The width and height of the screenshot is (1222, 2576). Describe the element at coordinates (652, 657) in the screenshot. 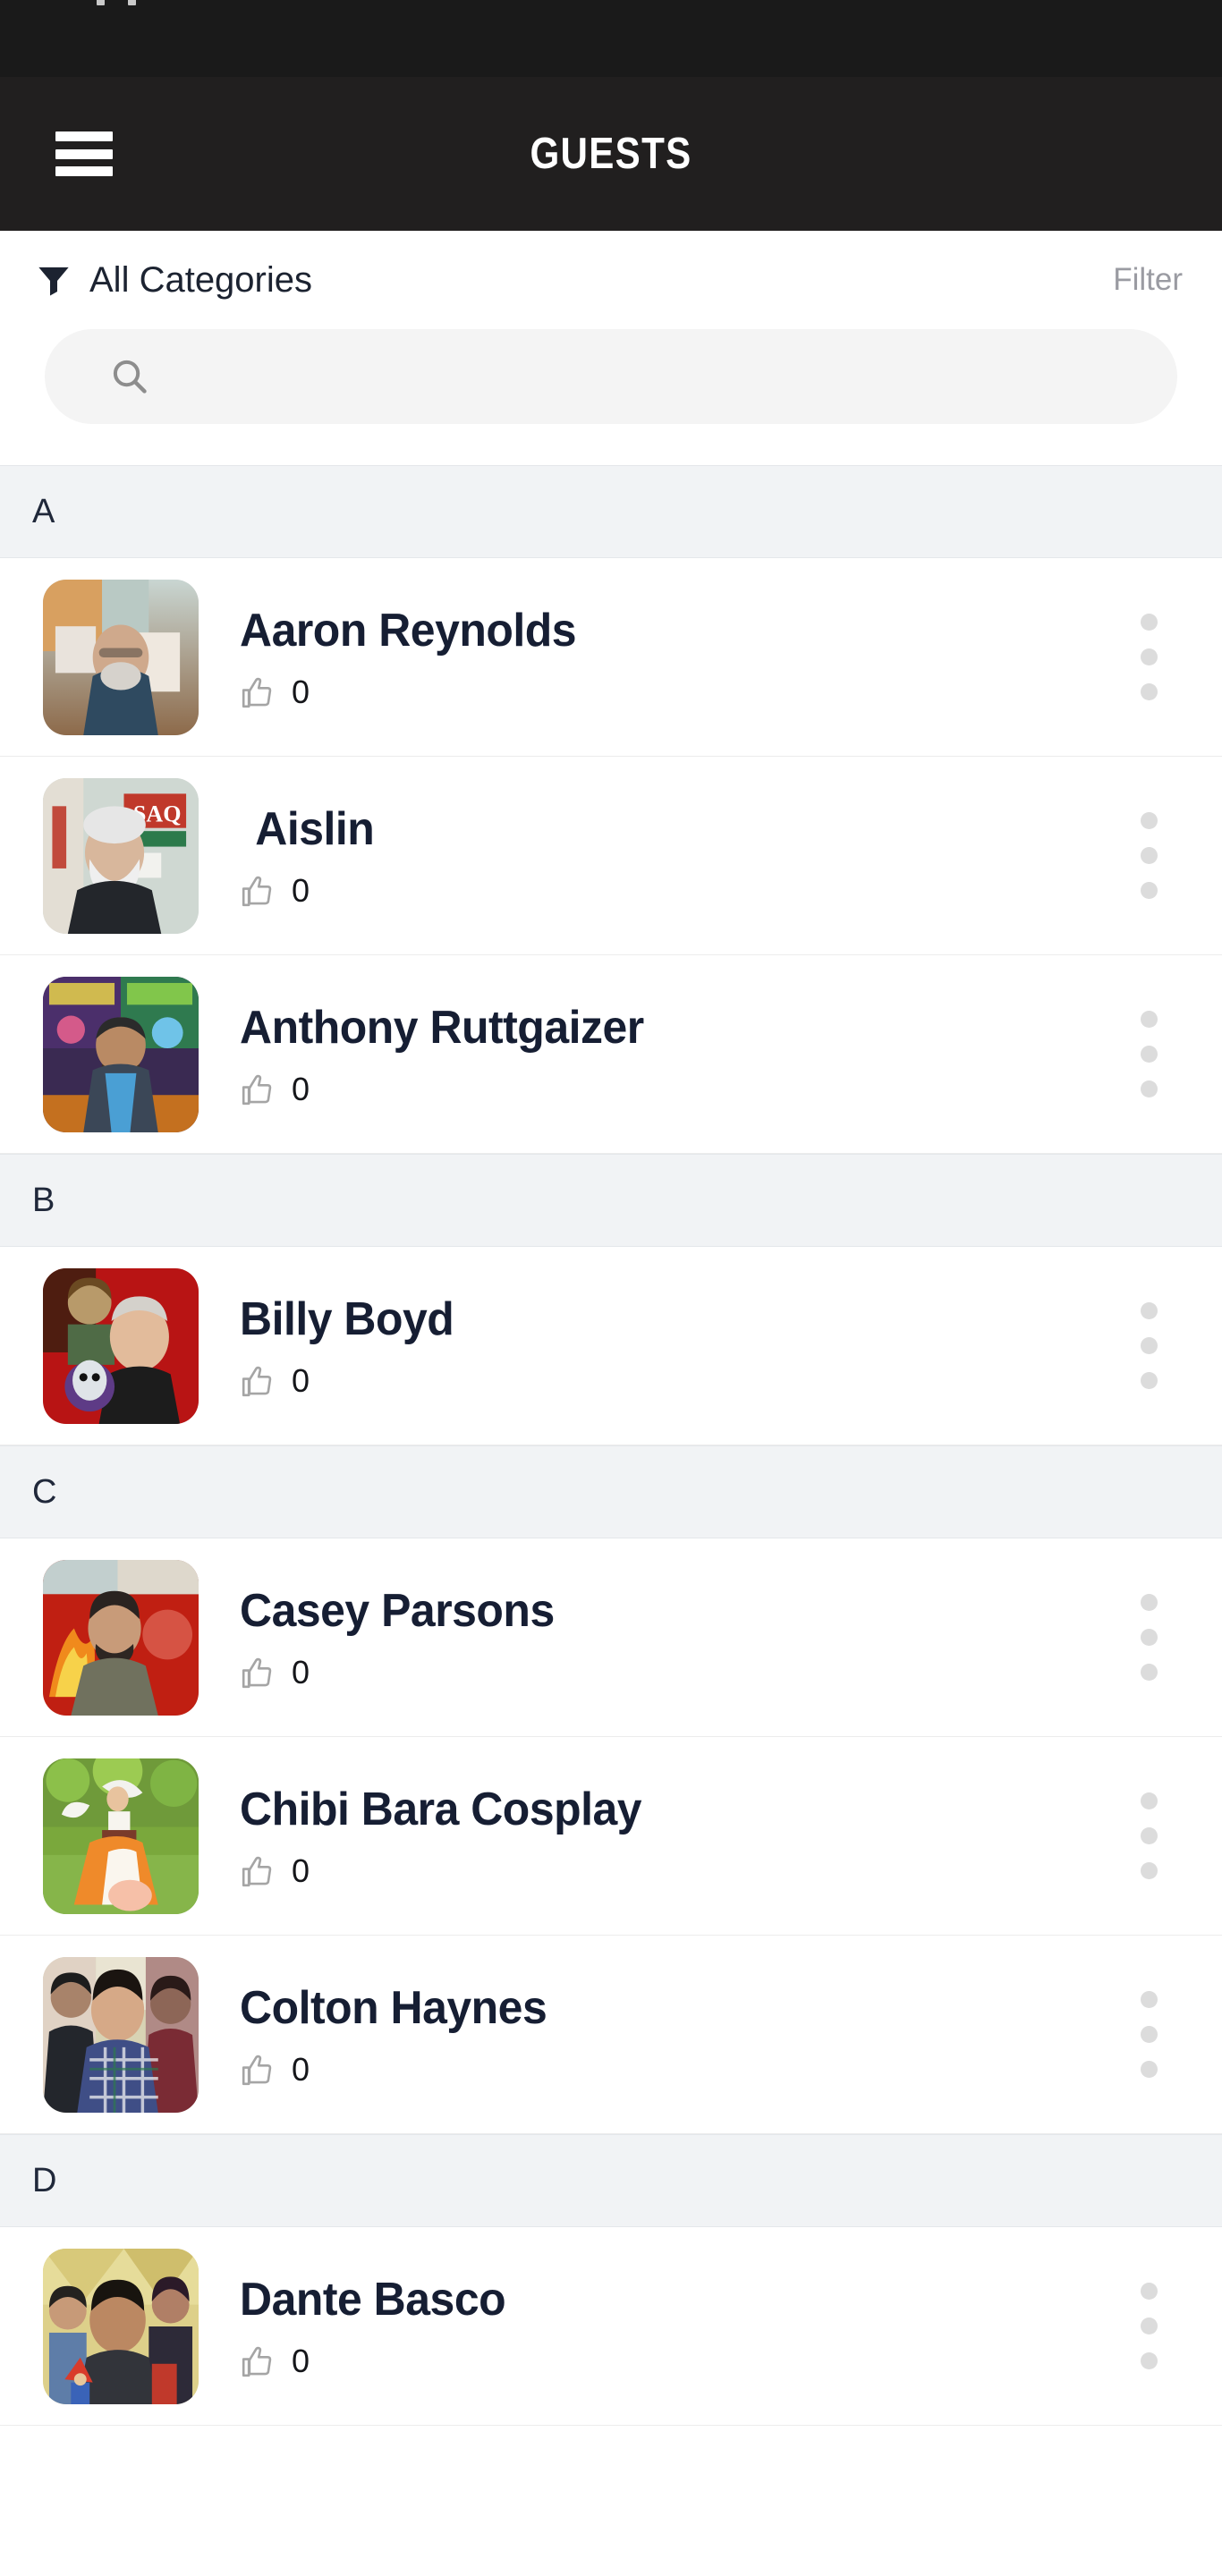

I see `guest-info: Aaron Reynolds 0` at that location.